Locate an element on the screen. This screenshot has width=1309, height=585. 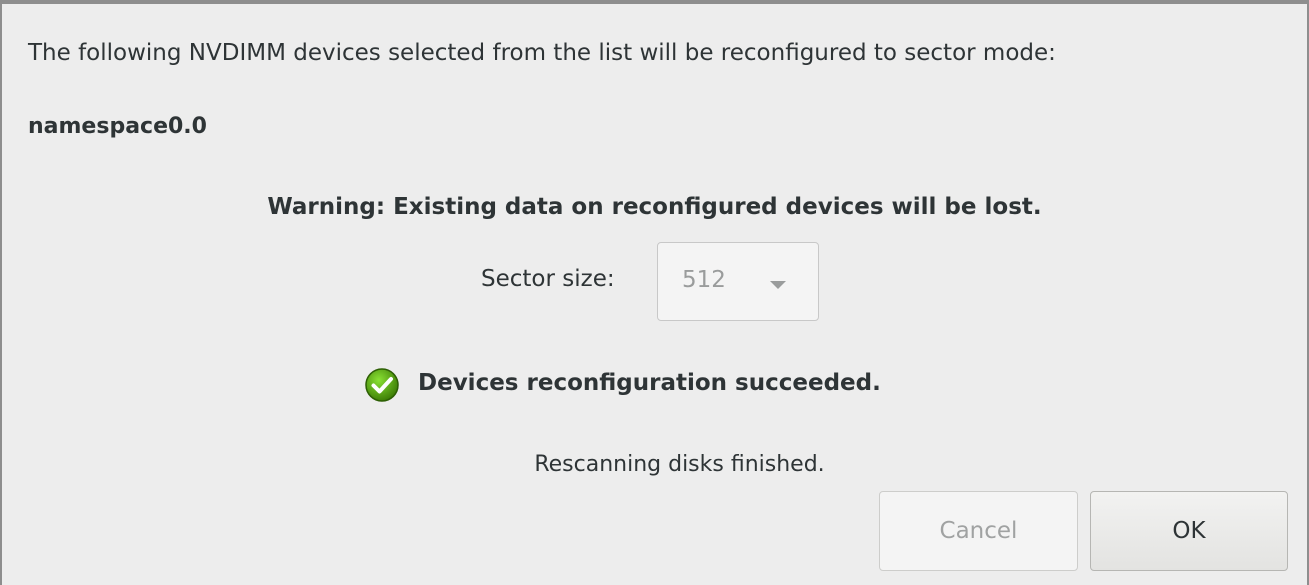
cancel-button: Cancel is located at coordinates (978, 531).